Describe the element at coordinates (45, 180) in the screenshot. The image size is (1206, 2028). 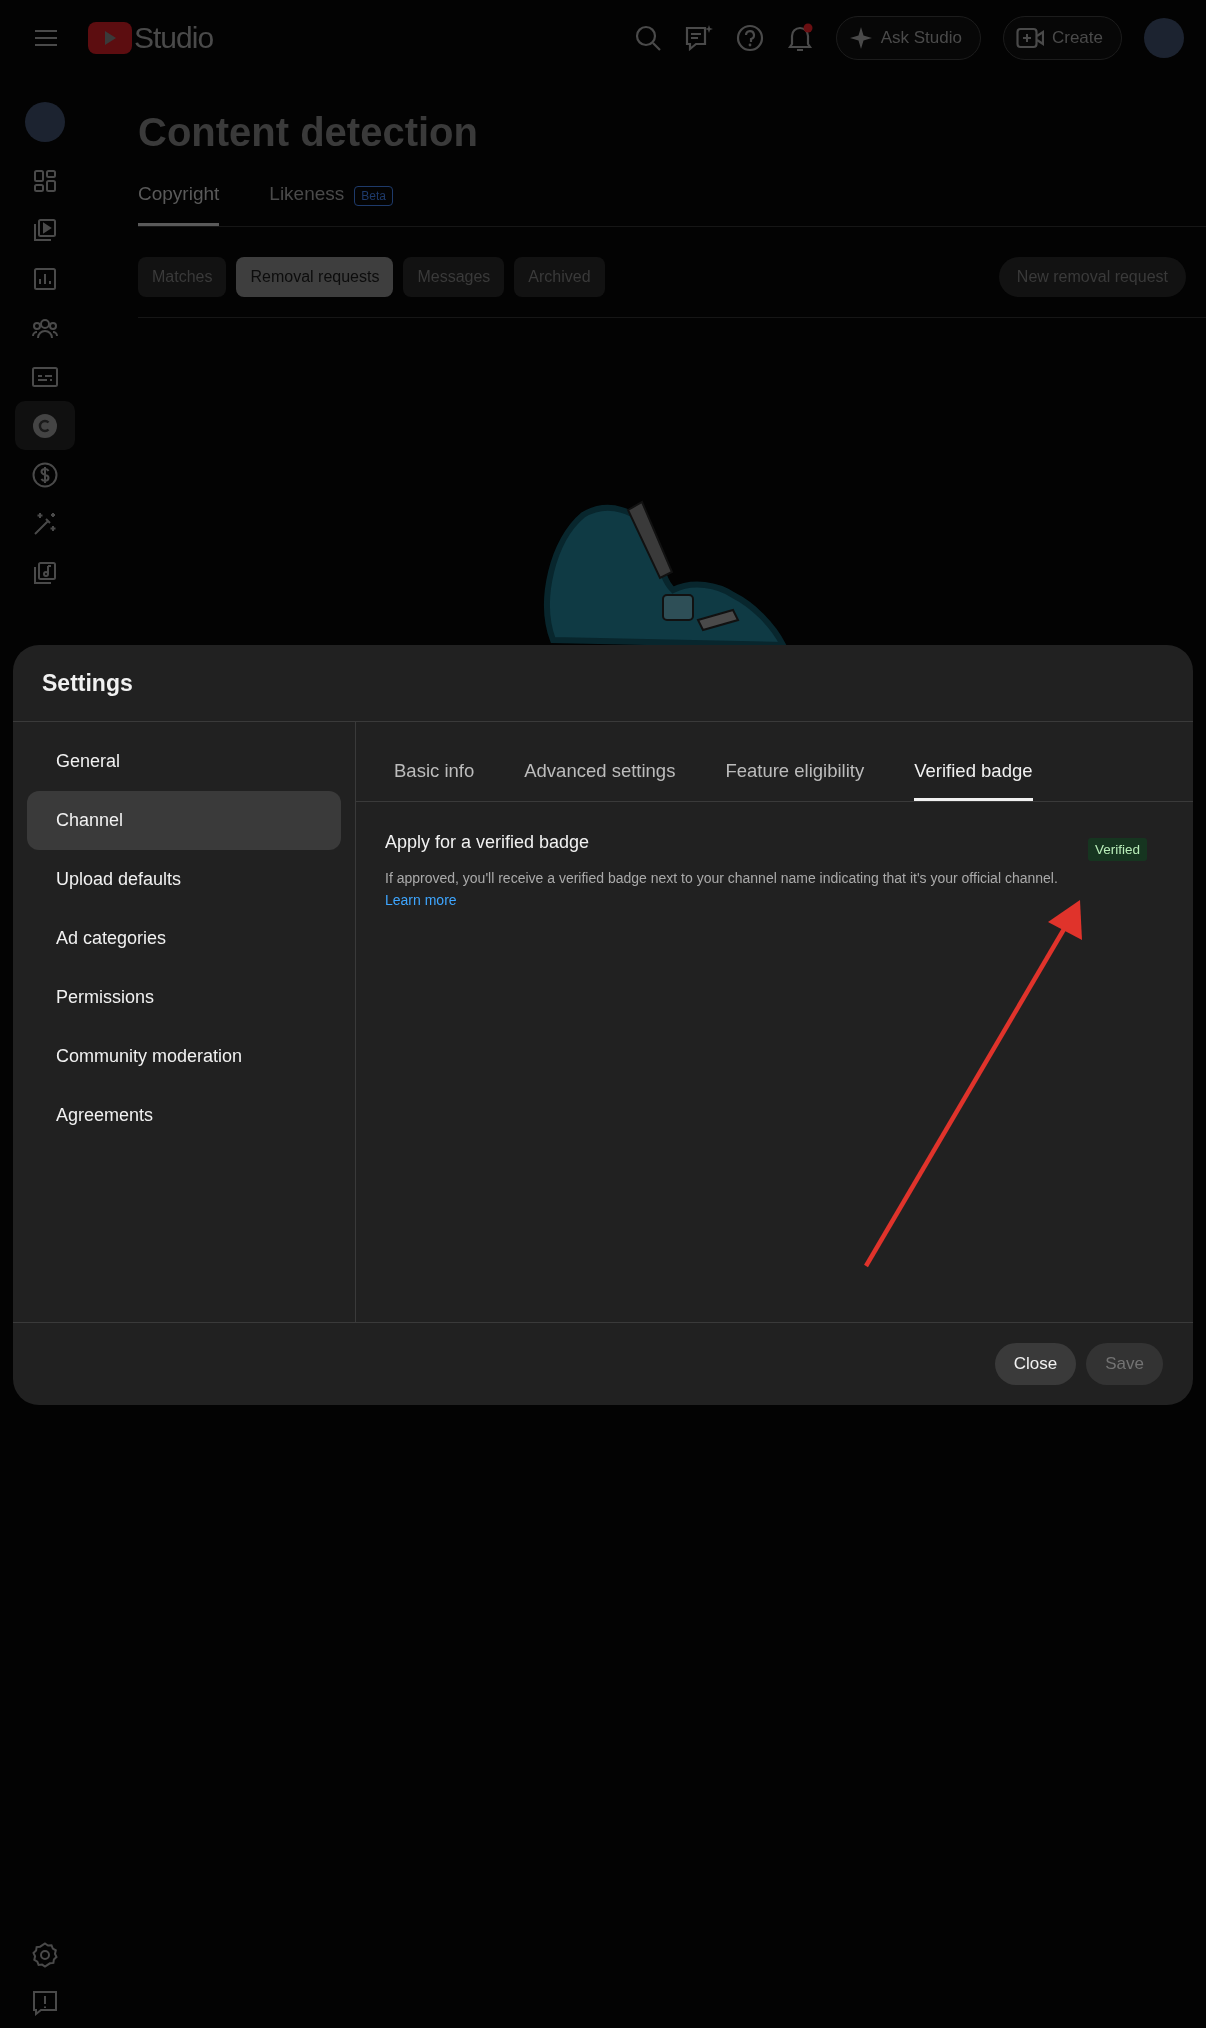
I see `grid-icon` at that location.